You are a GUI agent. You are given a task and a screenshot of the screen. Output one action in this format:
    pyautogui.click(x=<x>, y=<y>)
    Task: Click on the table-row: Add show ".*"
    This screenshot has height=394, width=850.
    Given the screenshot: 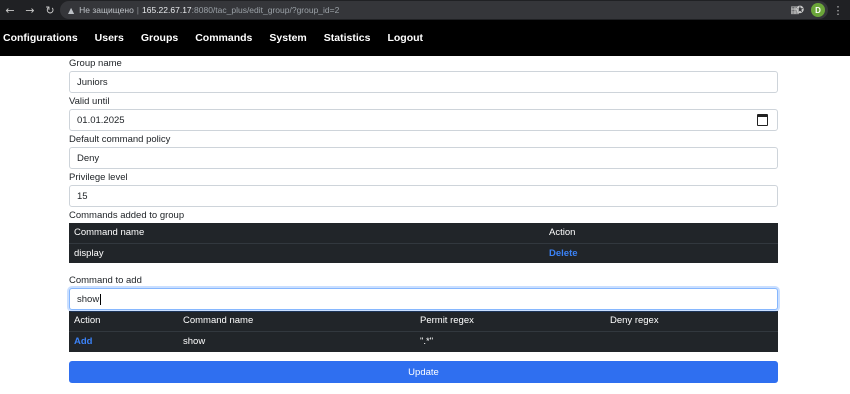 What is the action you would take?
    pyautogui.click(x=423, y=341)
    